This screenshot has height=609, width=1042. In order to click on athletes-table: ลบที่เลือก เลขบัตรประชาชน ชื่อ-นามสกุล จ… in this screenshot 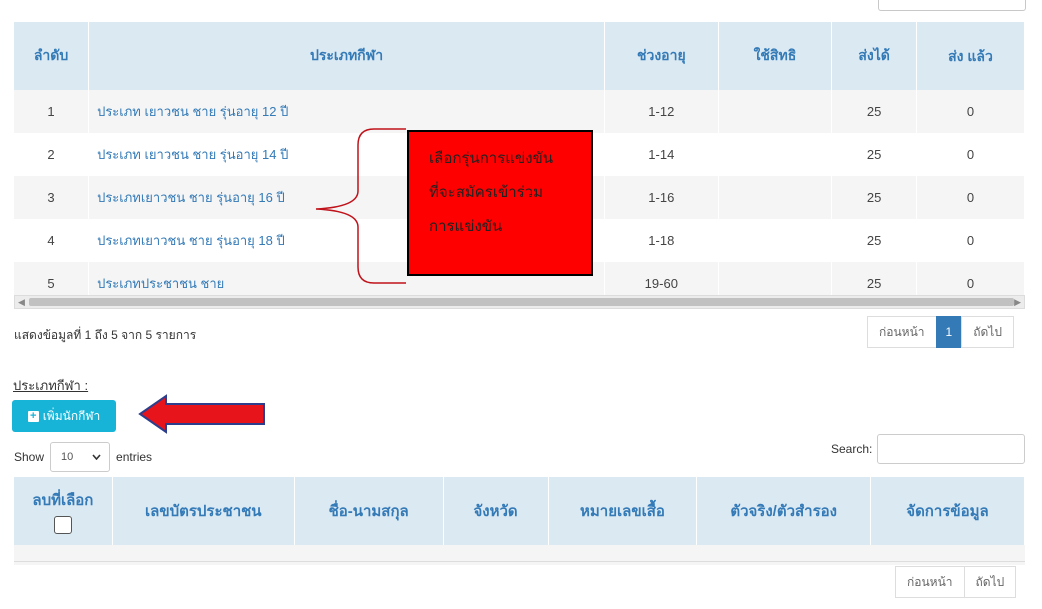, I will do `click(519, 521)`.